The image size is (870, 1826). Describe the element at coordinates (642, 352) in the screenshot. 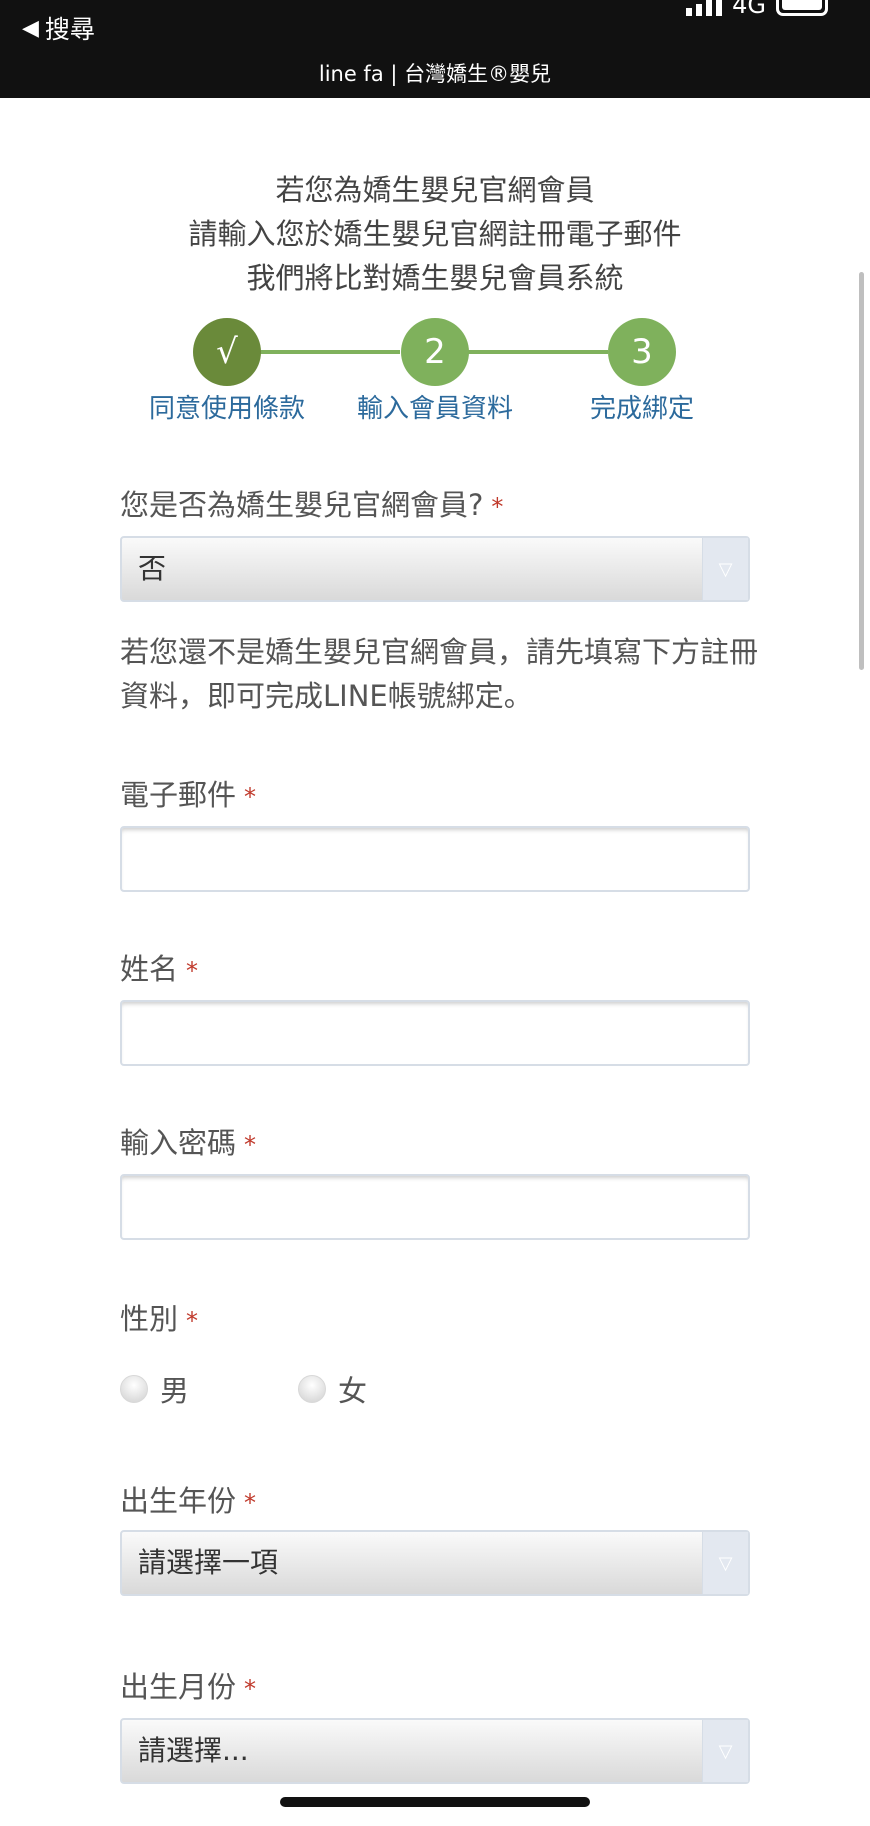

I see `step-3-circle: 3` at that location.